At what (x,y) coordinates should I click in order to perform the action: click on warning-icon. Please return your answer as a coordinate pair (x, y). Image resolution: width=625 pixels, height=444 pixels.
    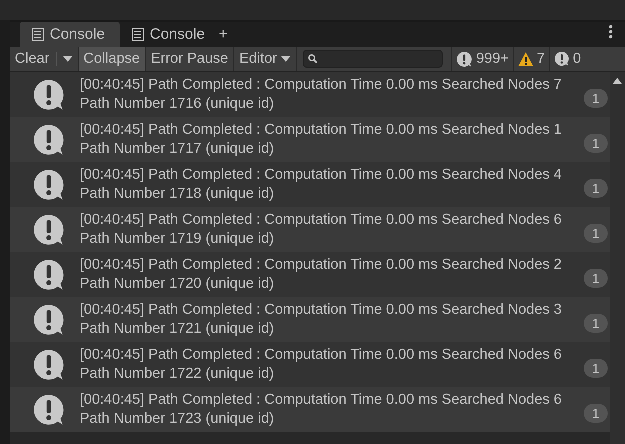
    Looking at the image, I should click on (526, 59).